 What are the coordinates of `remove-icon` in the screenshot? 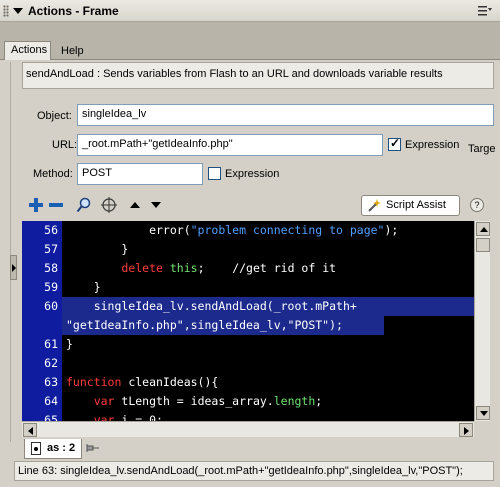 It's located at (56, 205).